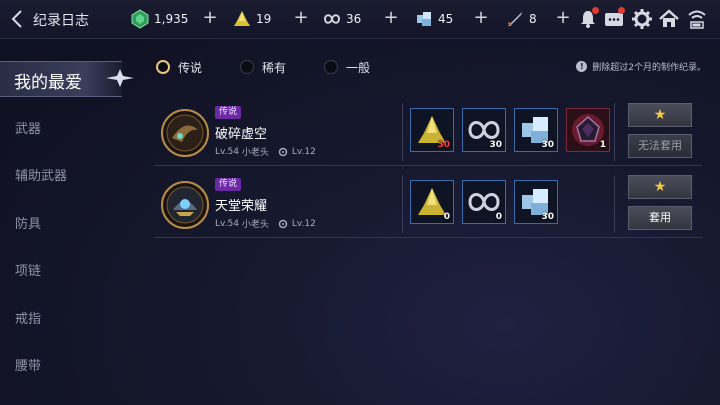 The image size is (720, 405). What do you see at coordinates (61, 21) in the screenshot?
I see `page-title: 纪录日志` at bounding box center [61, 21].